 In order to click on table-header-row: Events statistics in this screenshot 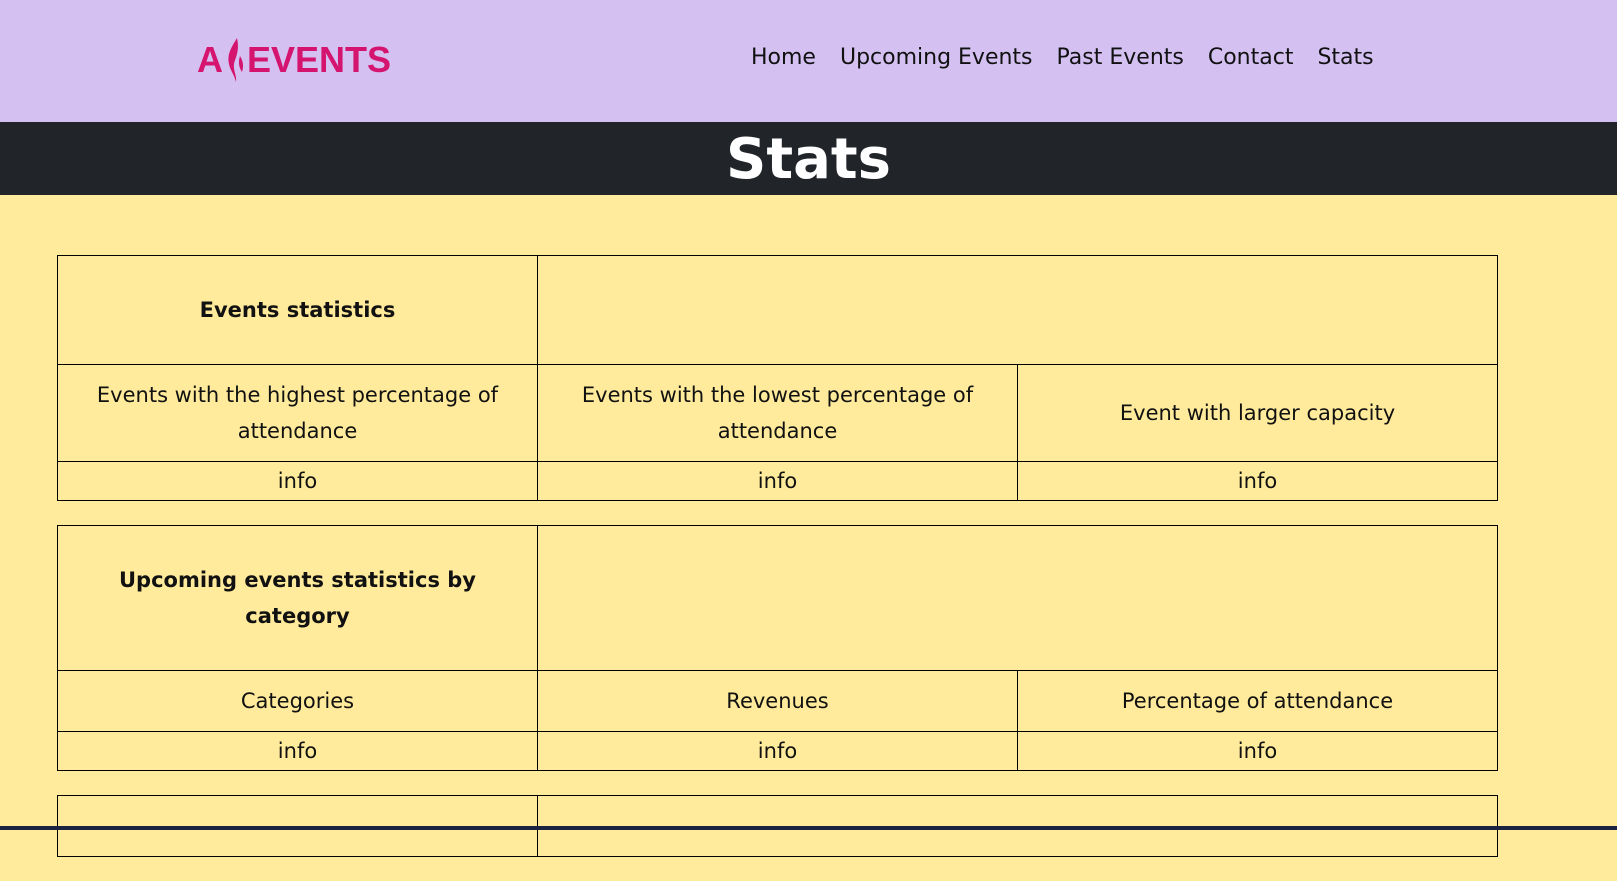, I will do `click(777, 310)`.